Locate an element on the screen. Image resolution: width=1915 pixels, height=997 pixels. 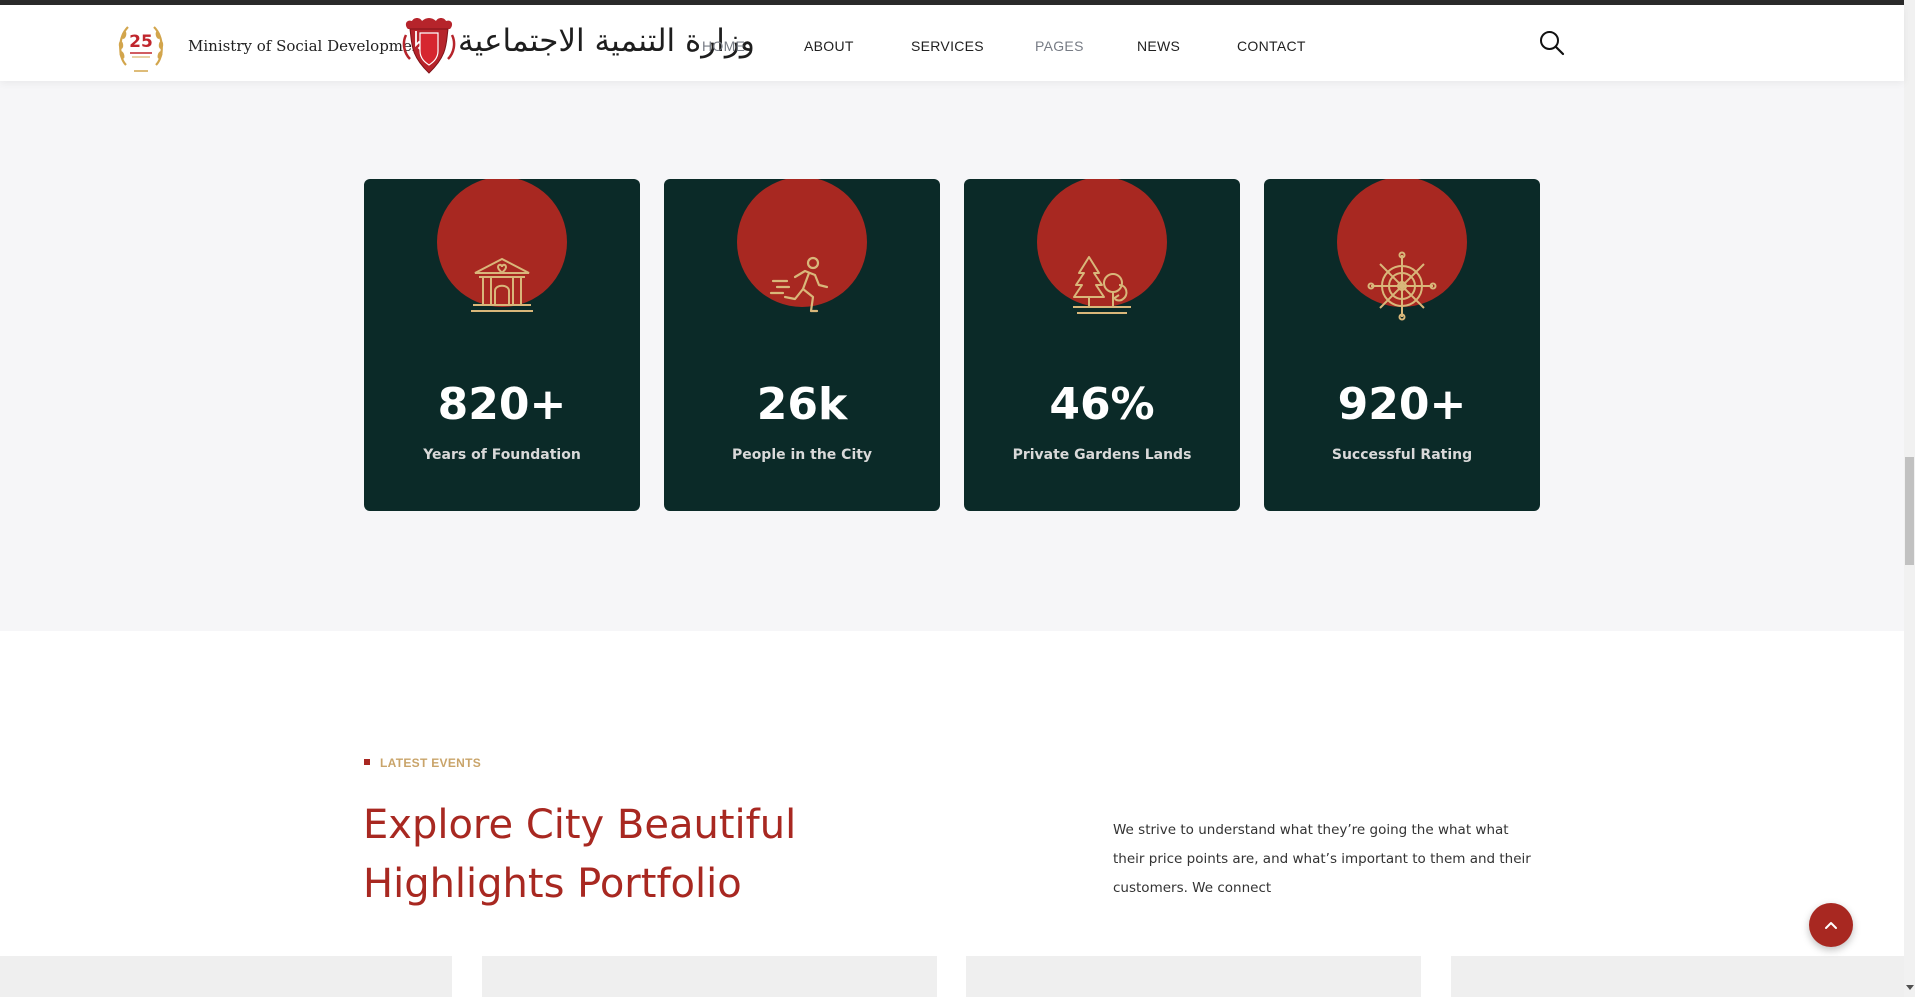
stat-label: Private Gardens Lands is located at coordinates (1102, 455).